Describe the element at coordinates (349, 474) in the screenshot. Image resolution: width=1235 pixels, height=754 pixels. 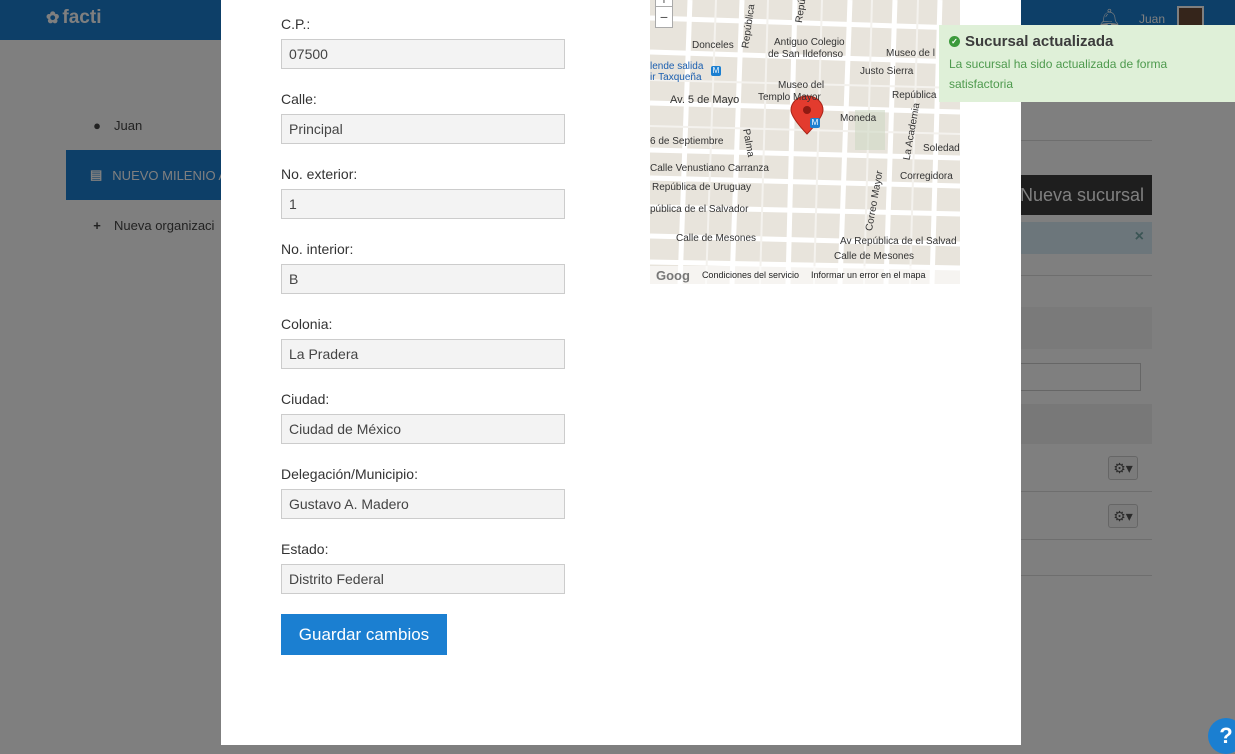
I see `field-label: Delegación/Municipio:` at that location.